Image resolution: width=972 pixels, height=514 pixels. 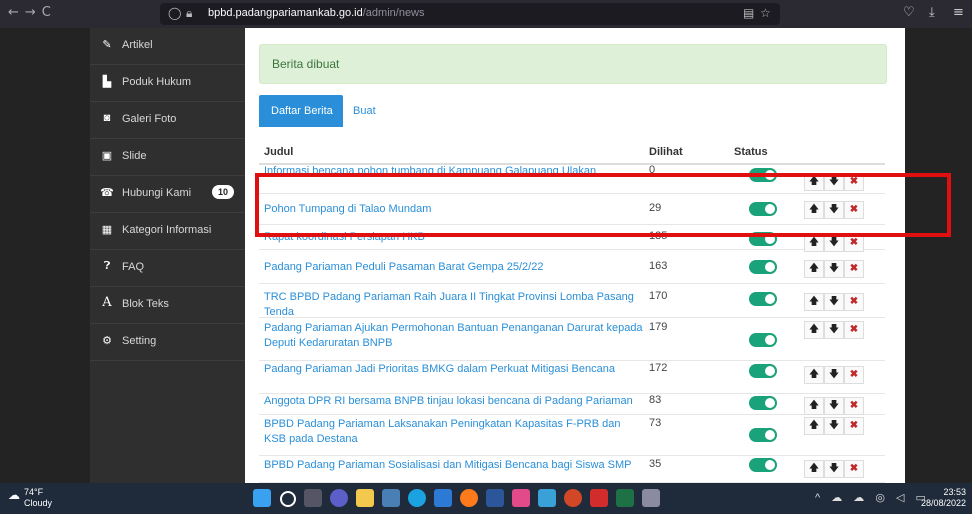 What do you see at coordinates (958, 12) in the screenshot?
I see `menu-icon: ≡` at bounding box center [958, 12].